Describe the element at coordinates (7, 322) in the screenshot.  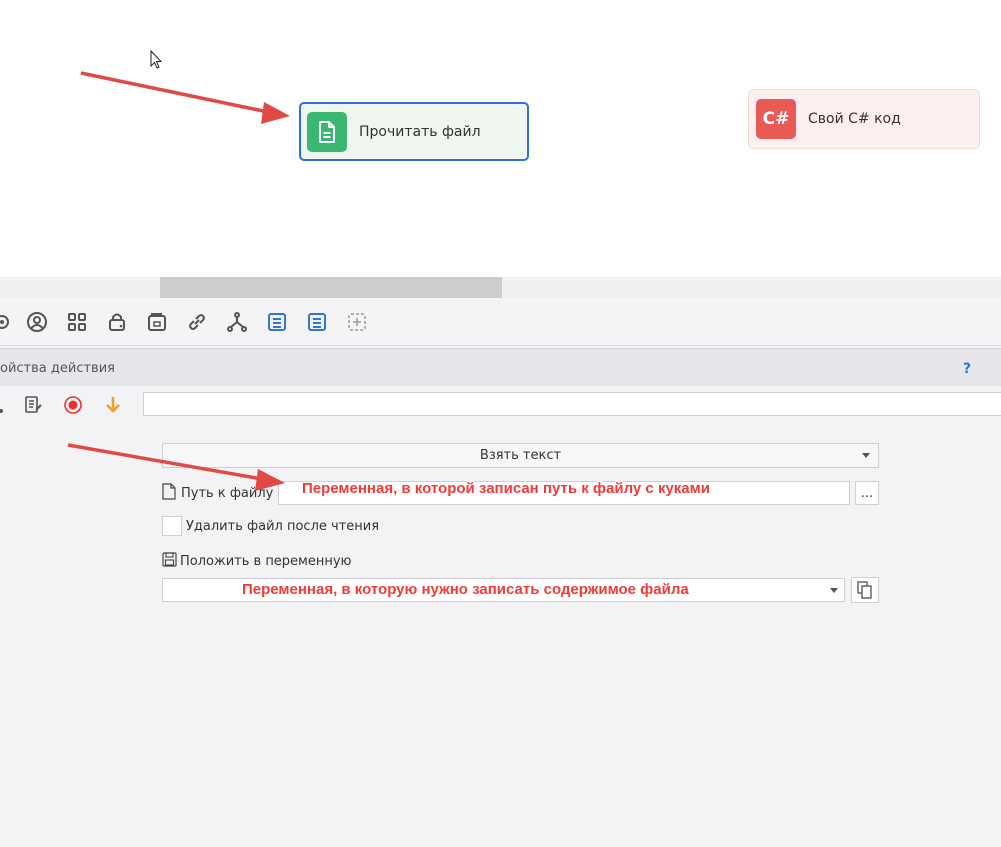
I see `gear-icon` at that location.